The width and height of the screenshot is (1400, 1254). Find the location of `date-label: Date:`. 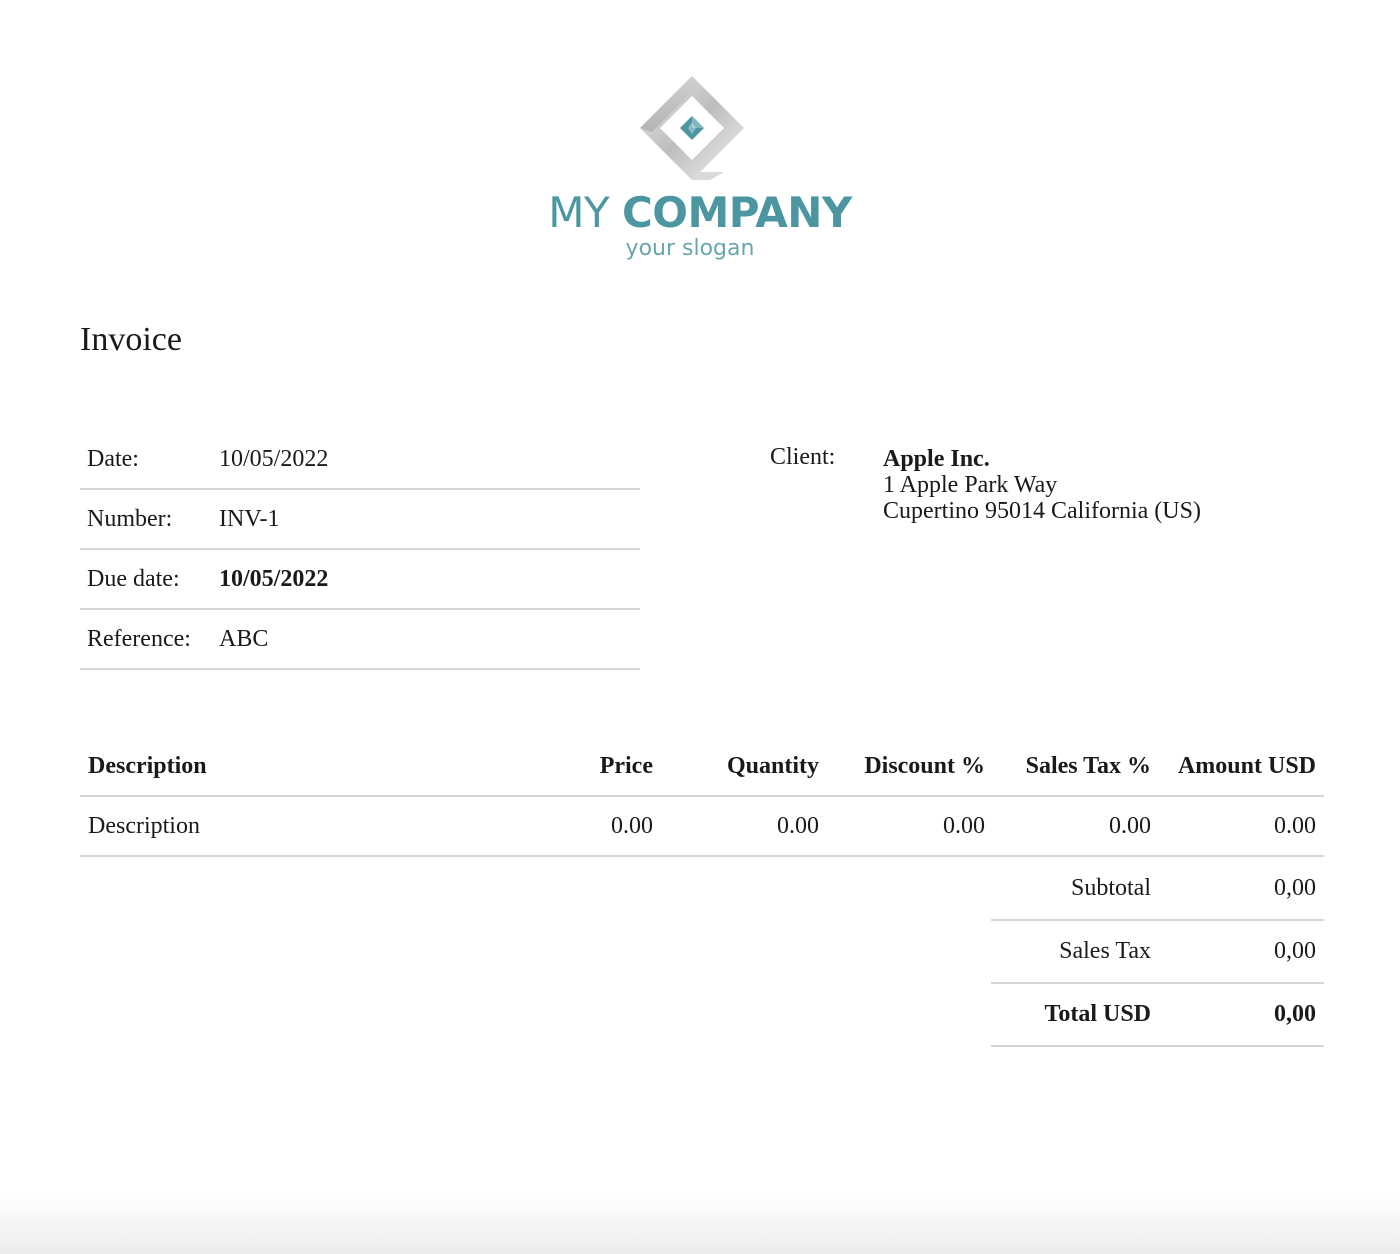

date-label: Date: is located at coordinates (146, 460).